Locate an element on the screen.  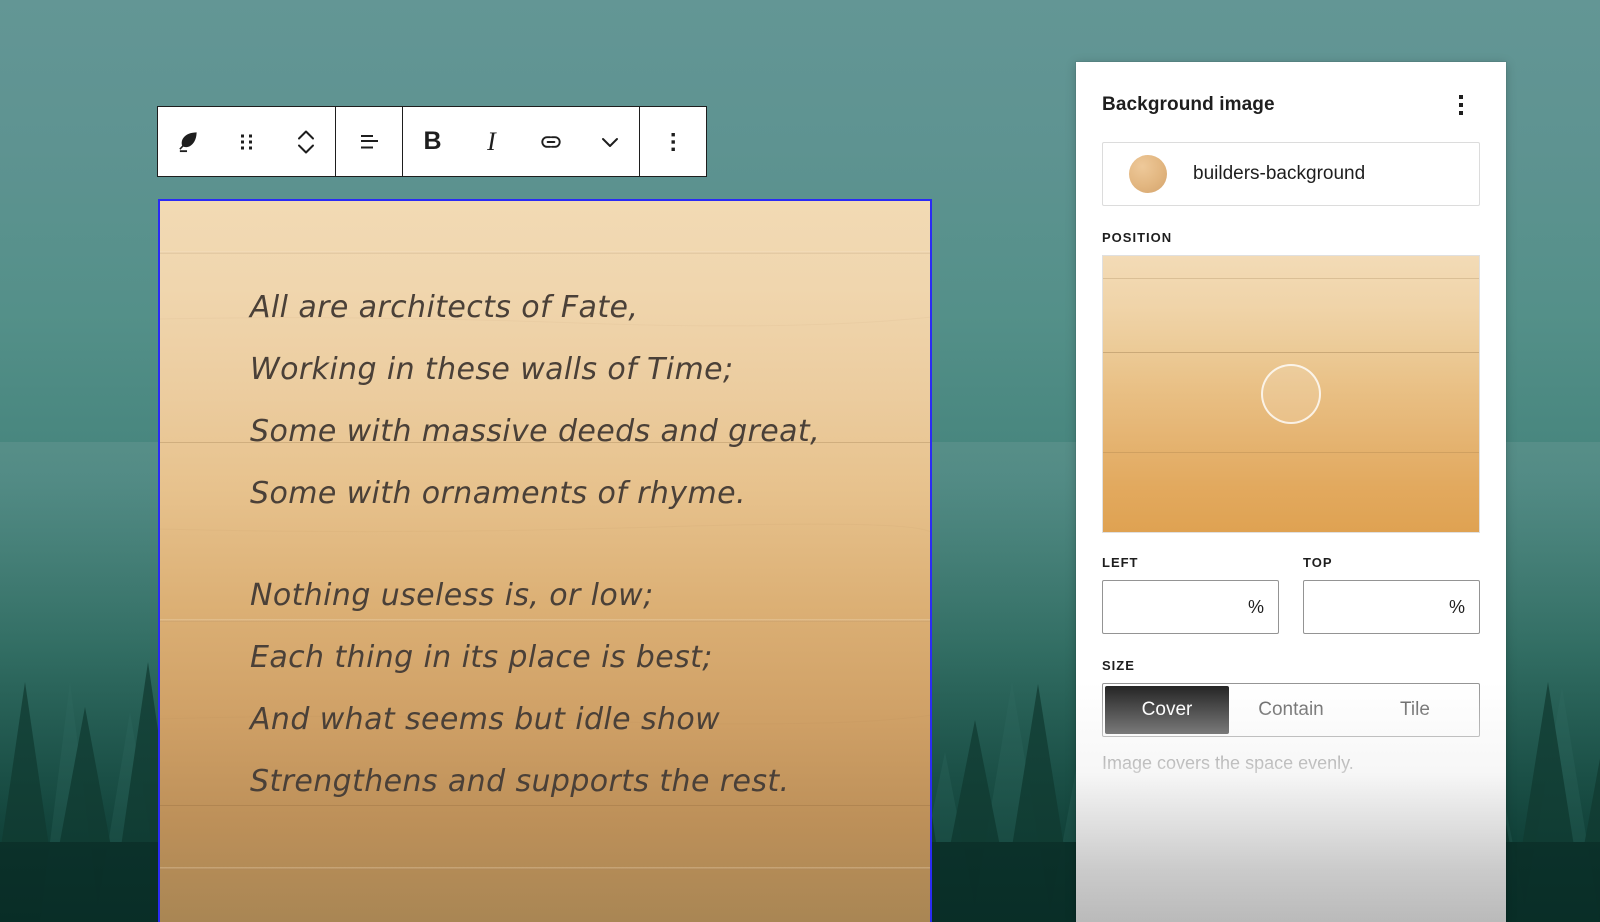
italic-icon: I is located at coordinates (491, 141).